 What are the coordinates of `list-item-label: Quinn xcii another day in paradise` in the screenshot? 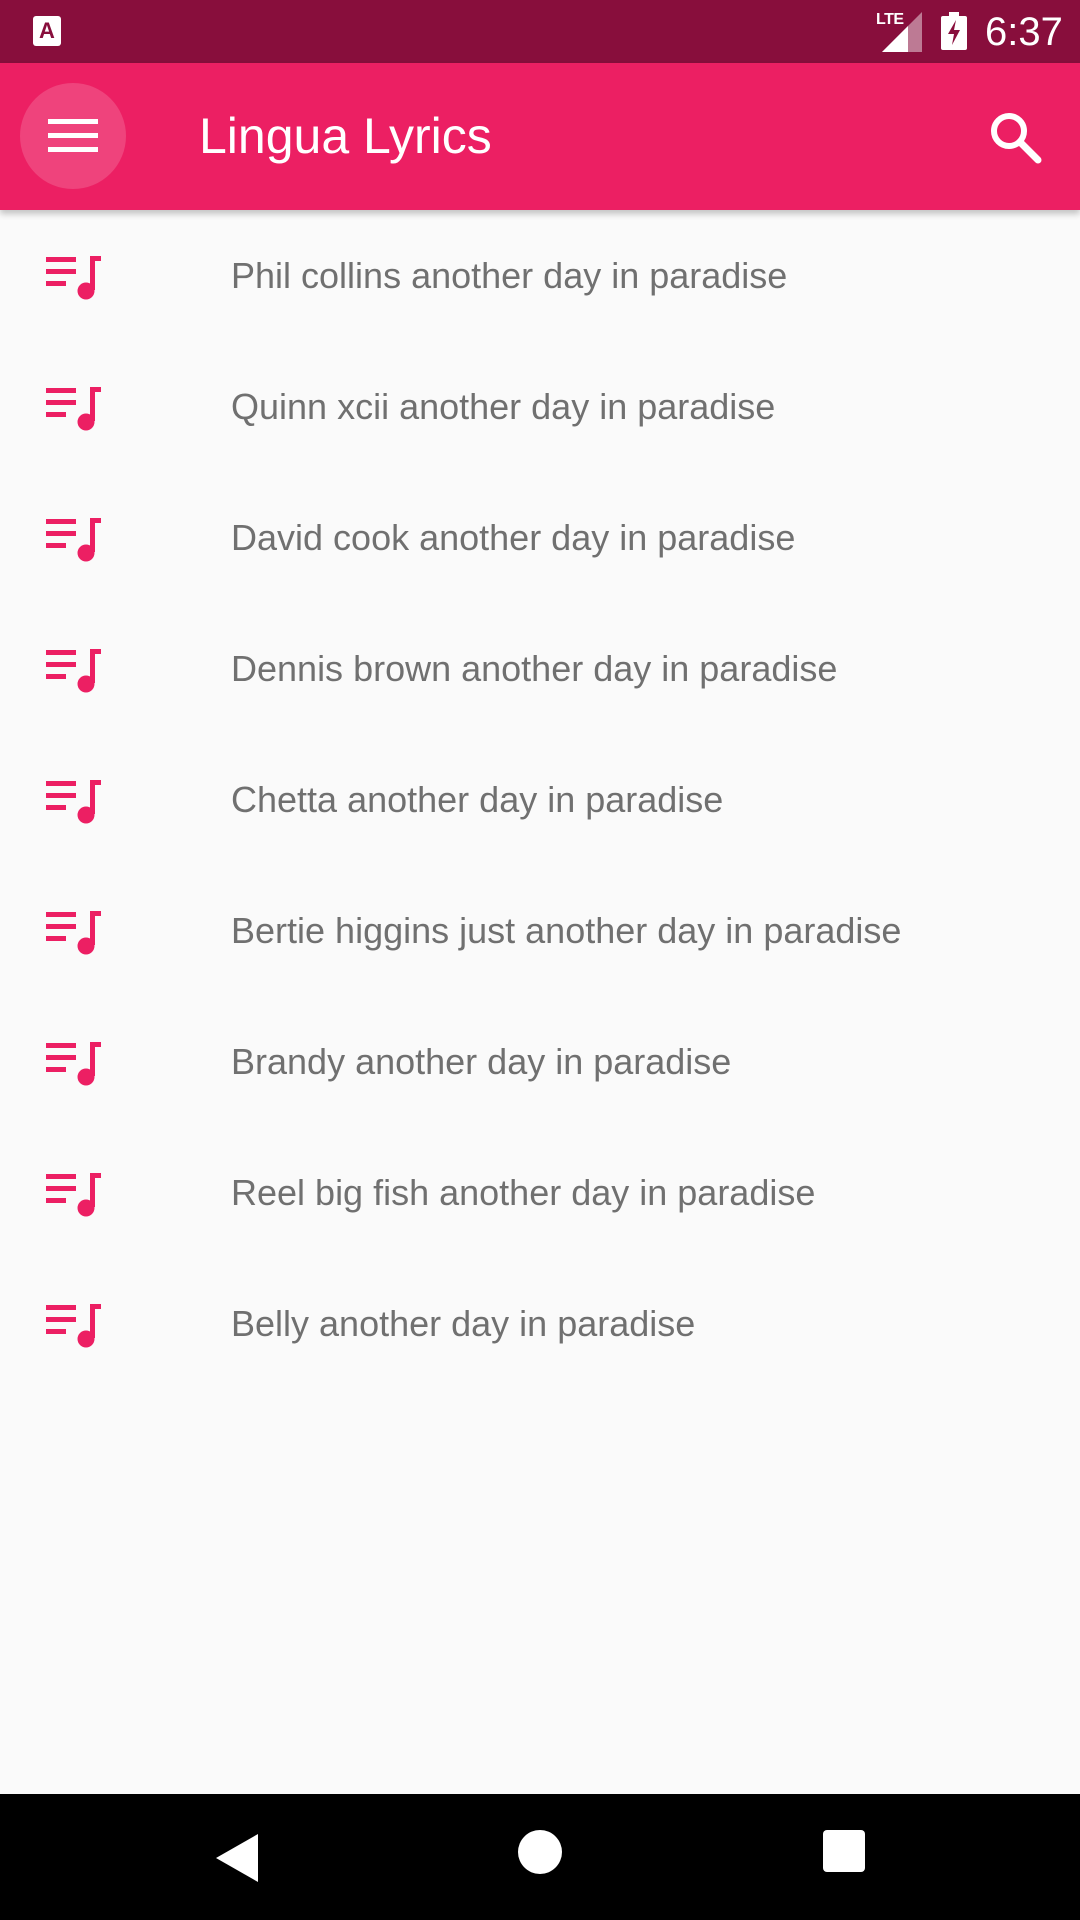 It's located at (503, 406).